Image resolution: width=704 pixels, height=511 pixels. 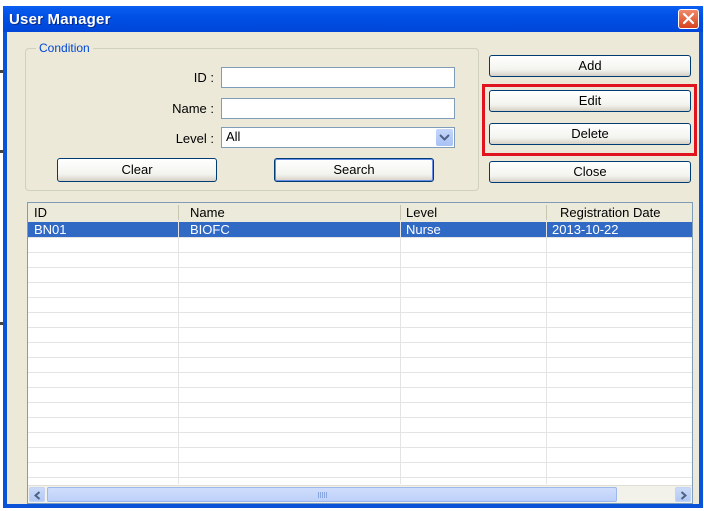 What do you see at coordinates (423, 229) in the screenshot?
I see `cell-level: Nurse` at bounding box center [423, 229].